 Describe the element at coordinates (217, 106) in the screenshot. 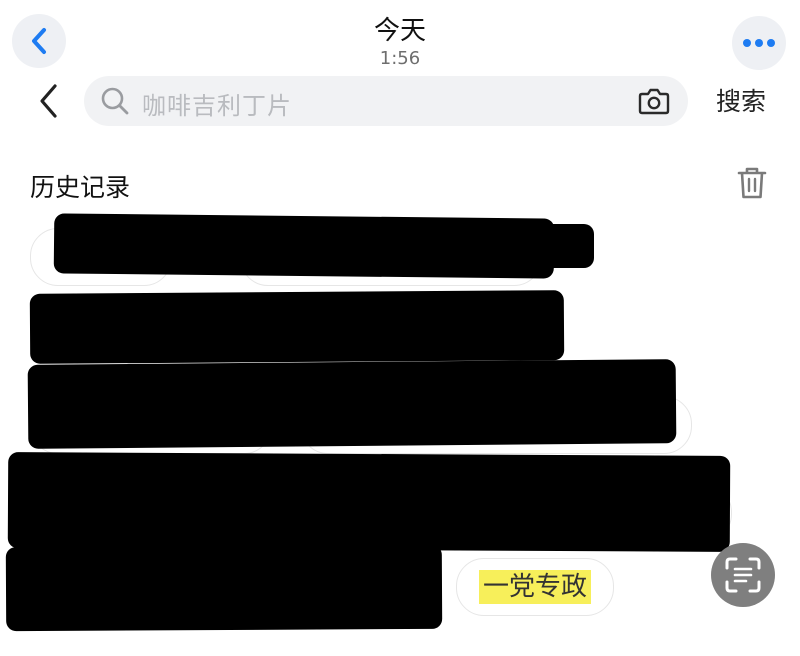

I see `search-placeholder: 咖啡吉利丁片` at that location.